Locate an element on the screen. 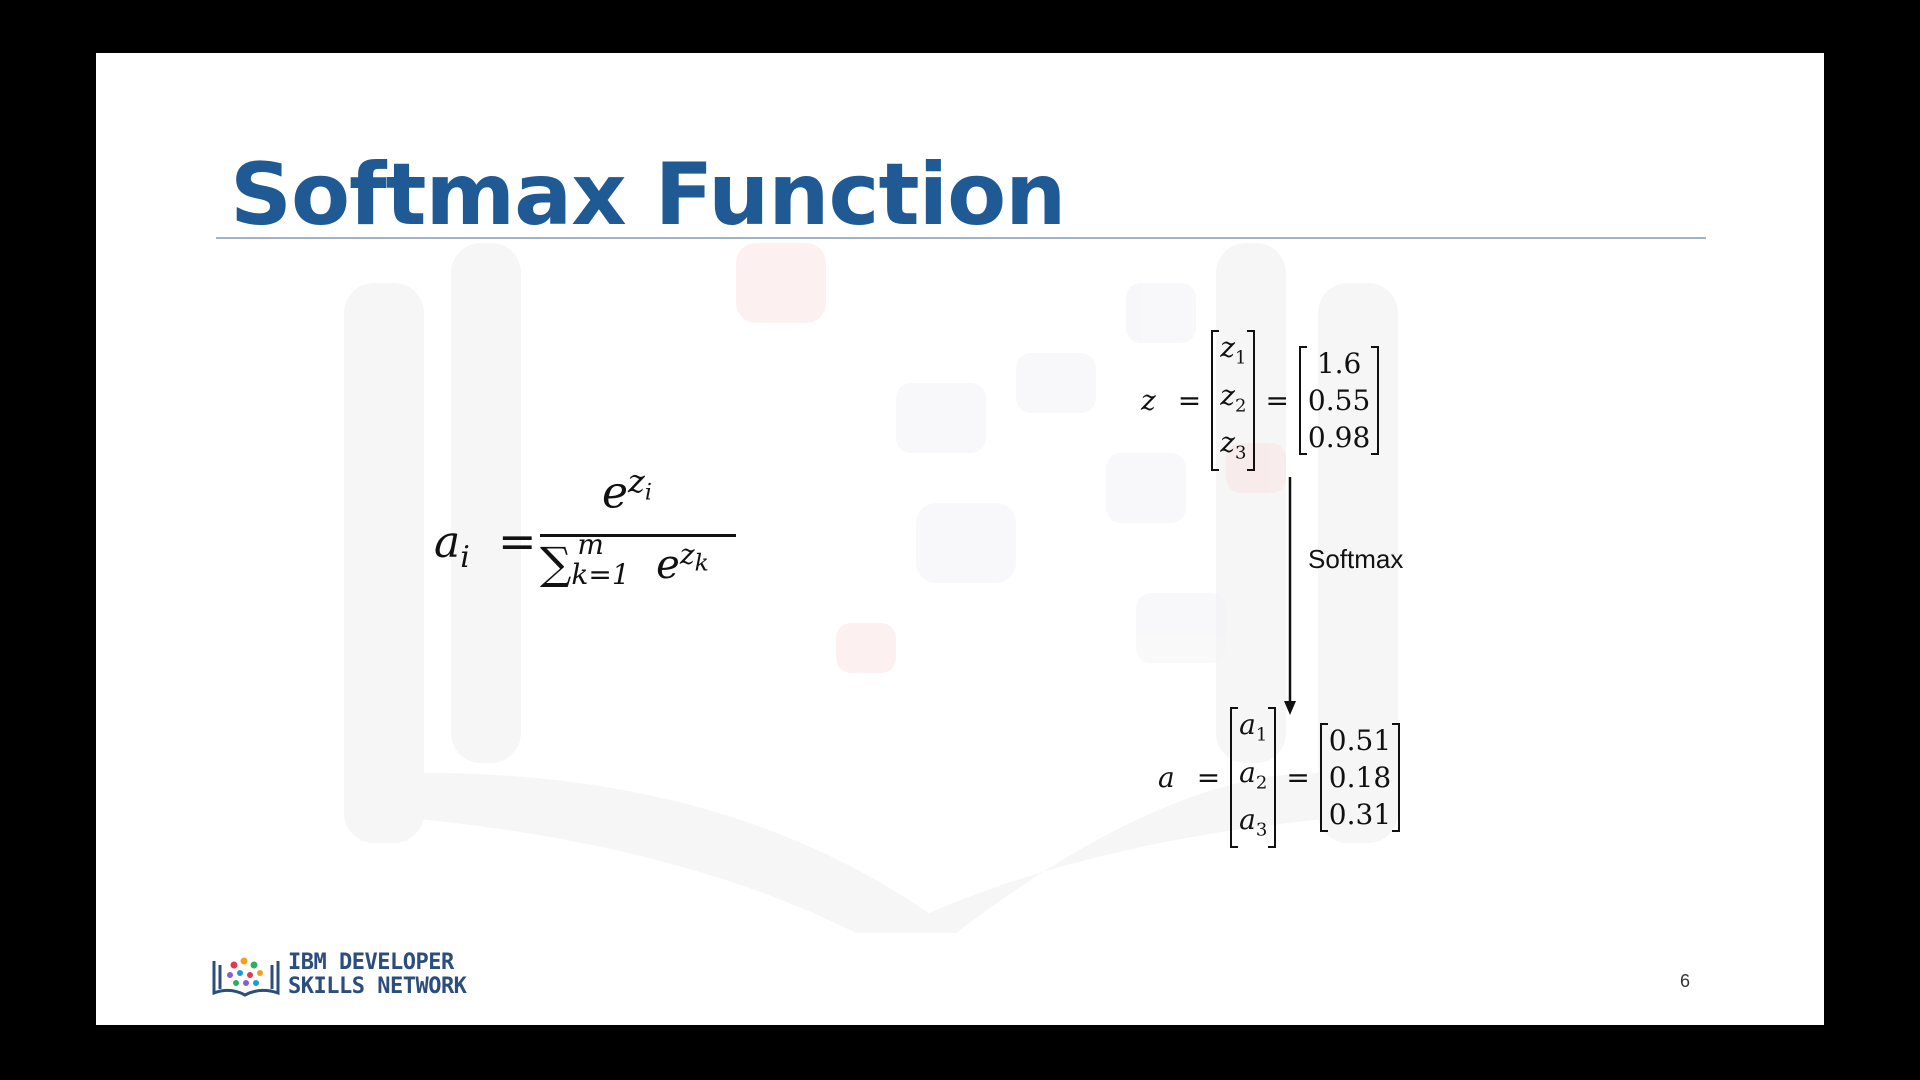 Image resolution: width=1920 pixels, height=1080 pixels. output-vector-label: a is located at coordinates (1166, 777).